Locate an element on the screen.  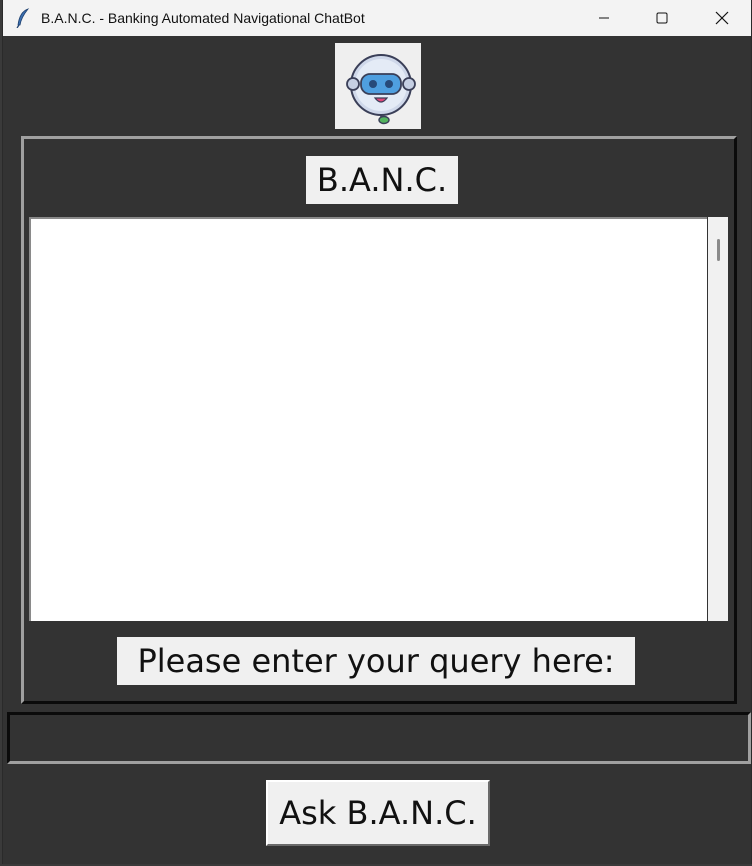
robot-icon is located at coordinates (381, 89).